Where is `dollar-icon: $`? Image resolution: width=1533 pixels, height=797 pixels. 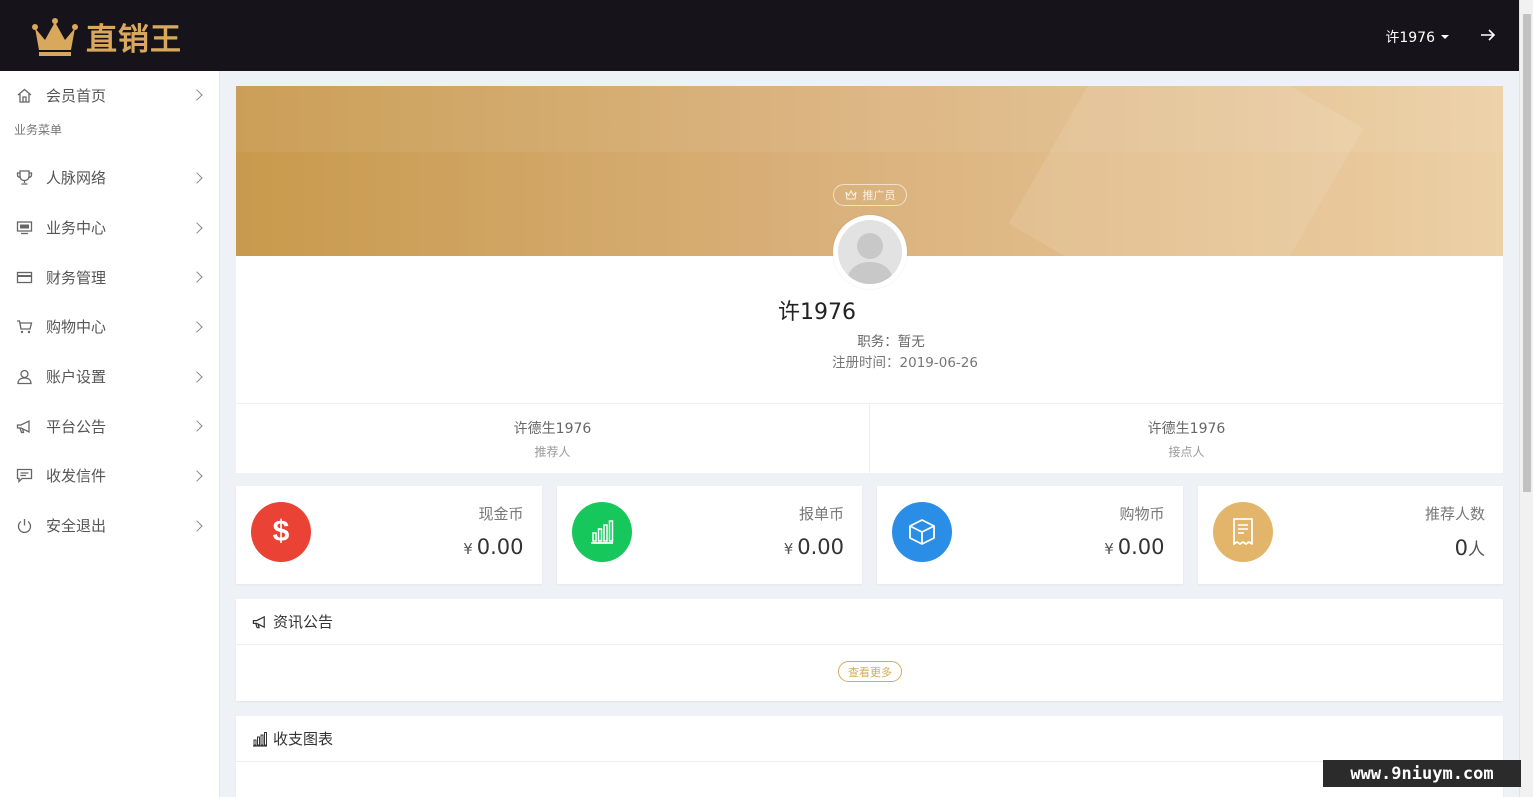
dollar-icon: $ is located at coordinates (281, 532).